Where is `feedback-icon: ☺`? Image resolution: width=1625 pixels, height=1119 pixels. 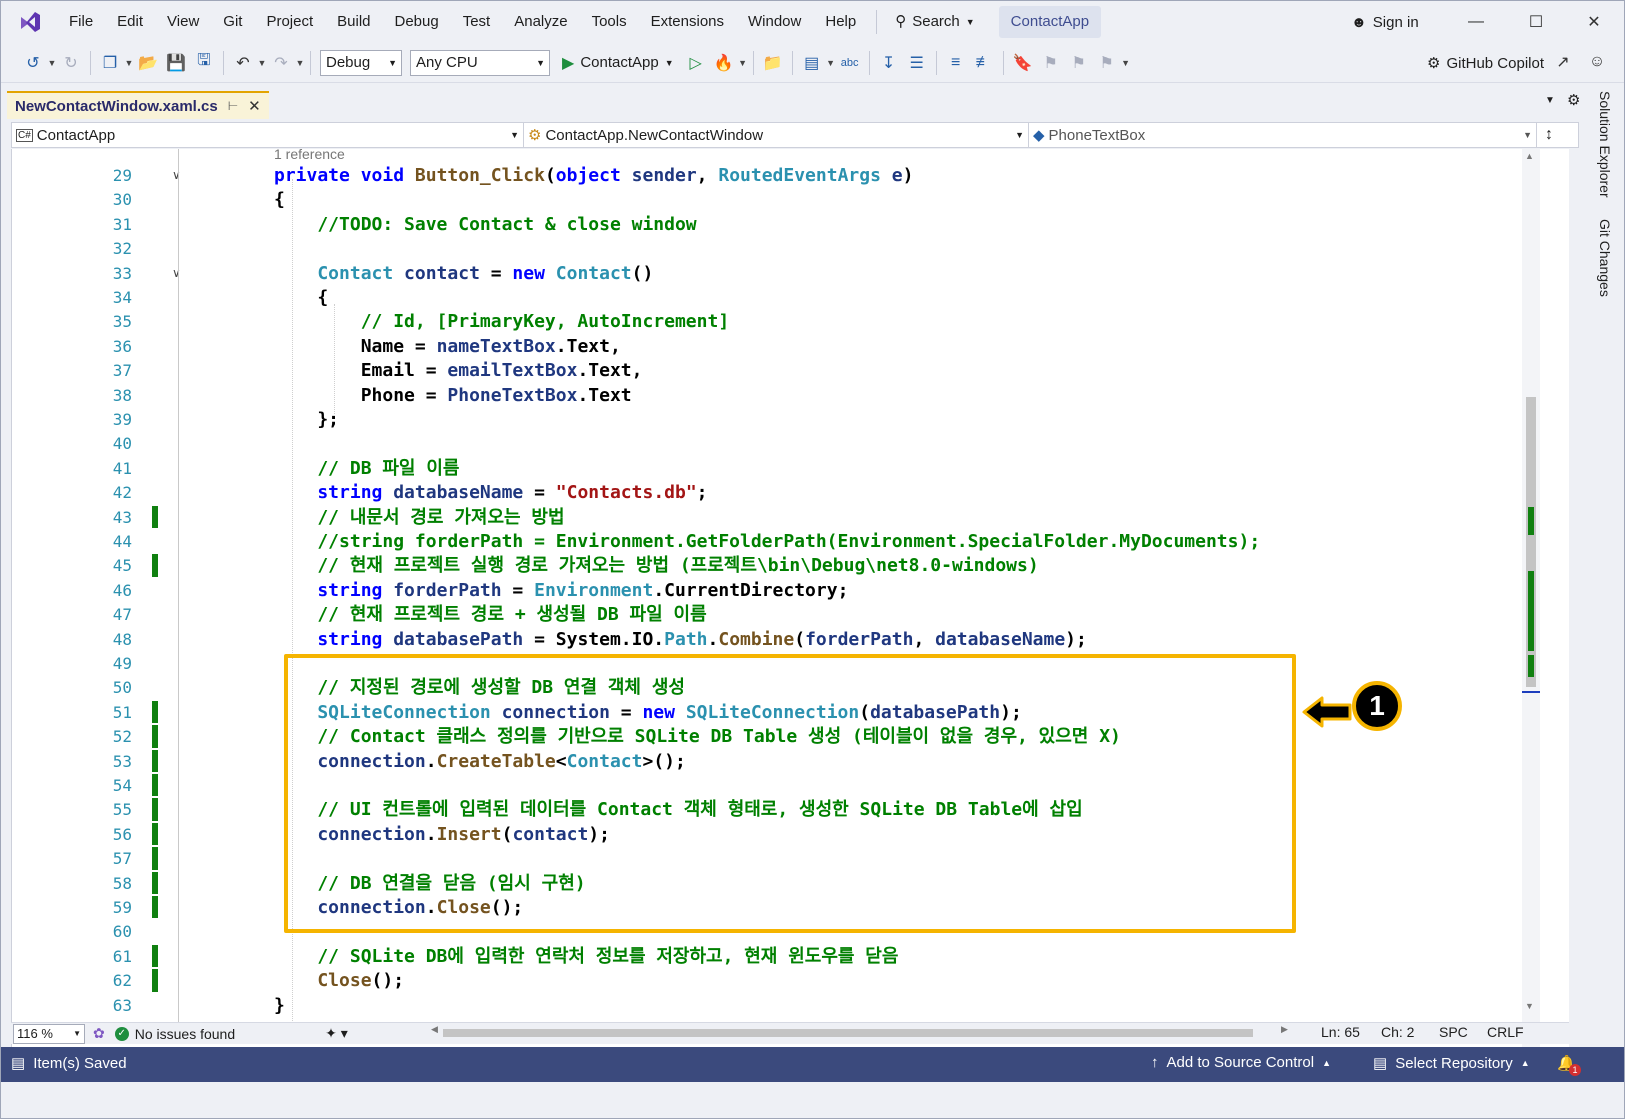 feedback-icon: ☺ is located at coordinates (1597, 62).